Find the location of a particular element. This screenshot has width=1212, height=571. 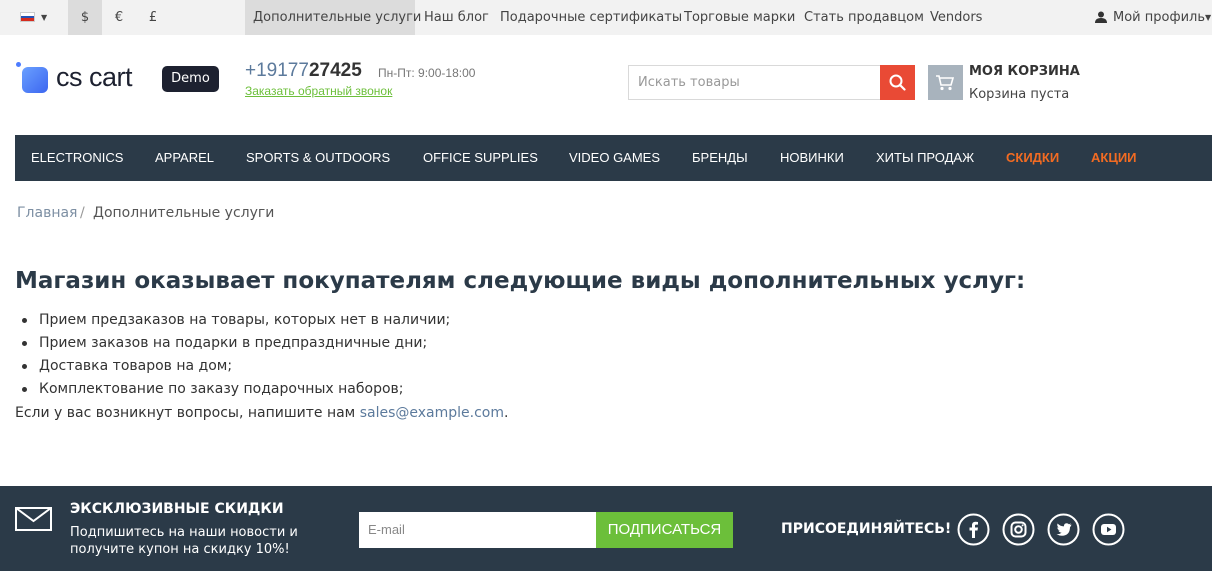

youtube-icon is located at coordinates (1108, 529).